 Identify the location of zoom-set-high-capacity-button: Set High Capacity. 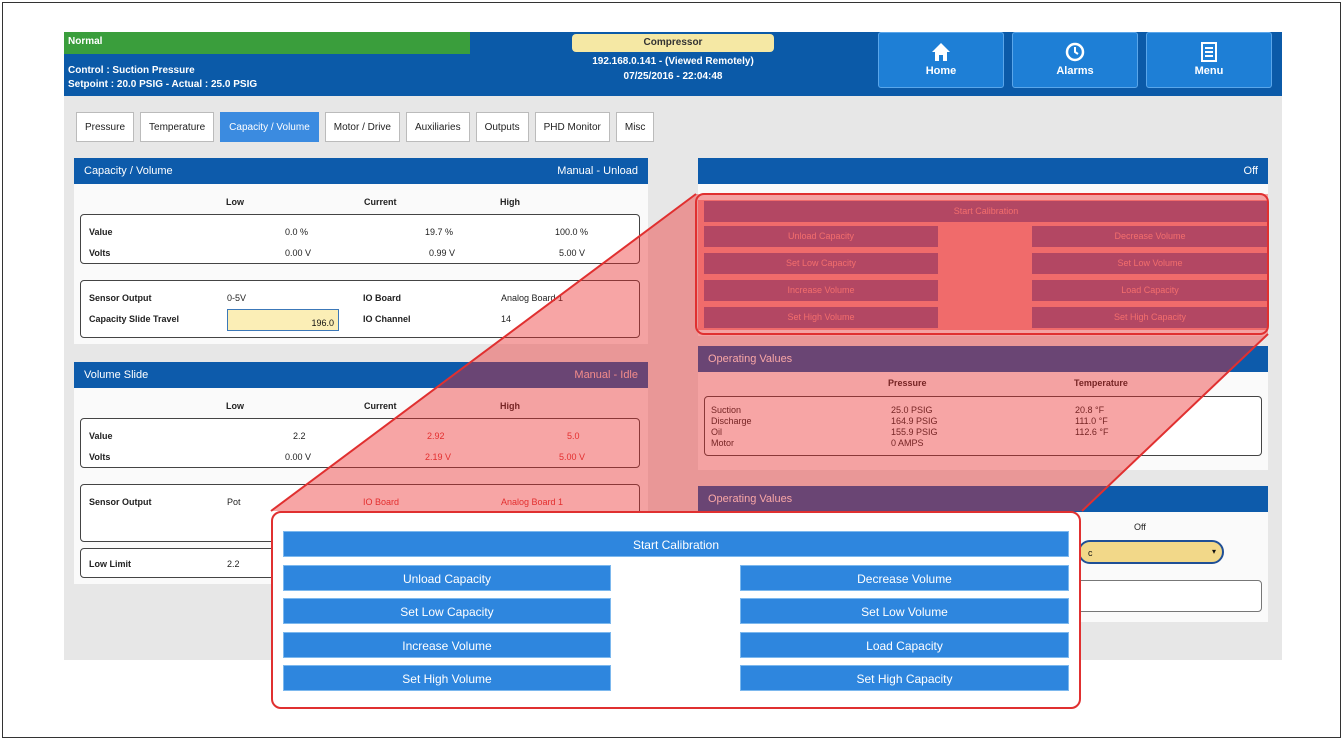
(904, 678).